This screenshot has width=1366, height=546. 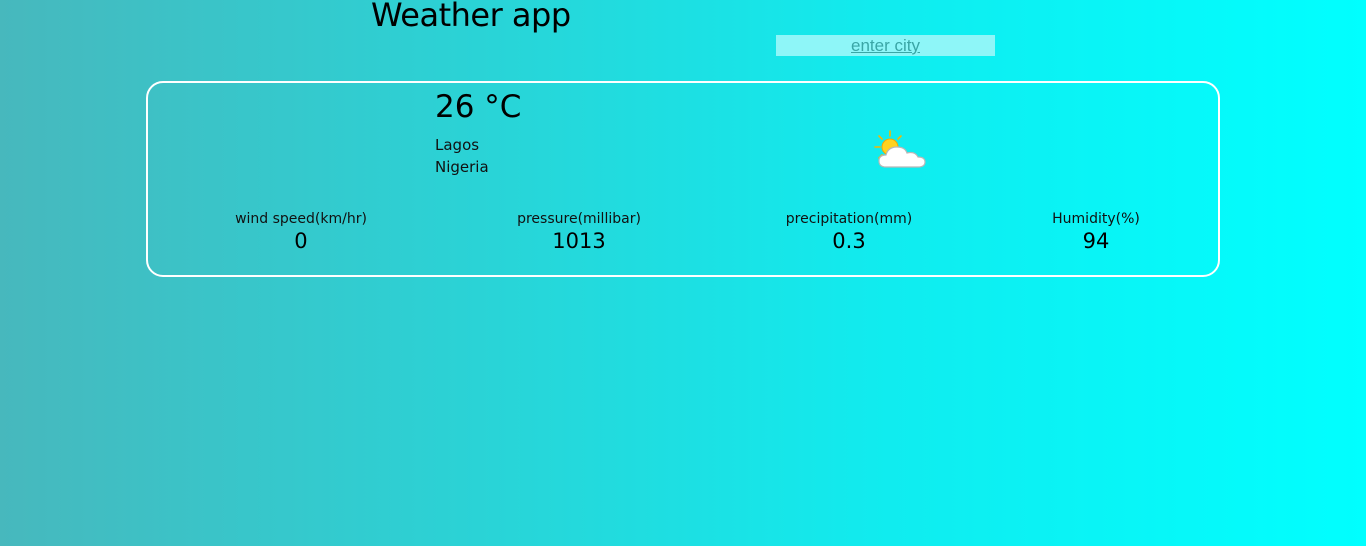 I want to click on pressure-stat: pressure(millibar) 1013, so click(x=579, y=232).